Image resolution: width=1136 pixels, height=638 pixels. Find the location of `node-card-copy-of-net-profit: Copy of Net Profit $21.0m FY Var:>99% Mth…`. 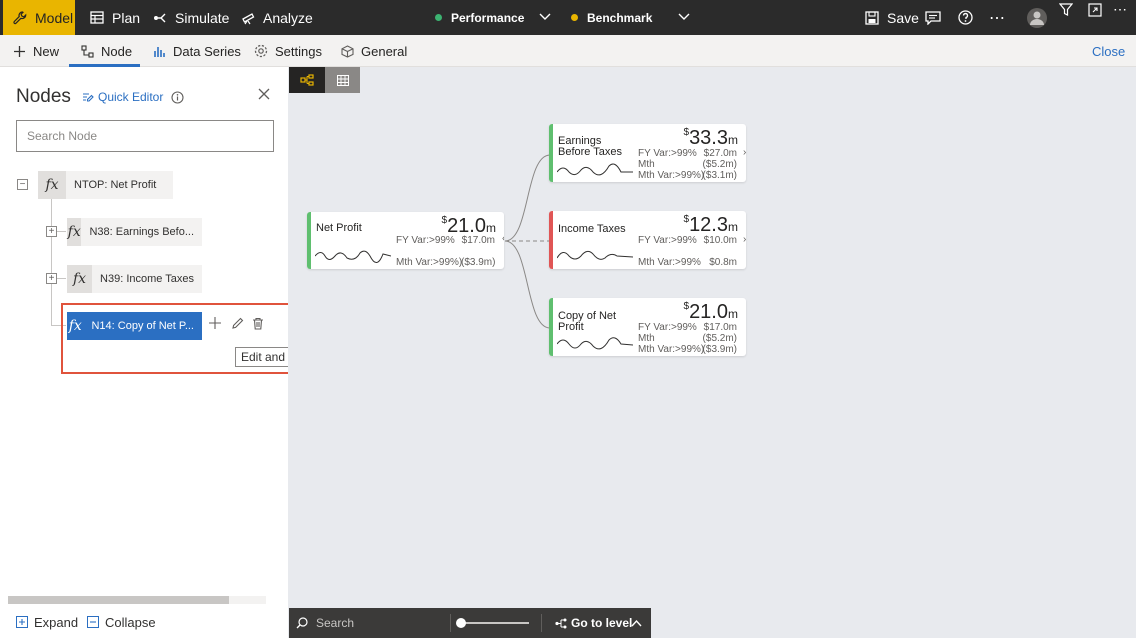

node-card-copy-of-net-profit: Copy of Net Profit $21.0m FY Var:>99% Mth… is located at coordinates (647, 327).